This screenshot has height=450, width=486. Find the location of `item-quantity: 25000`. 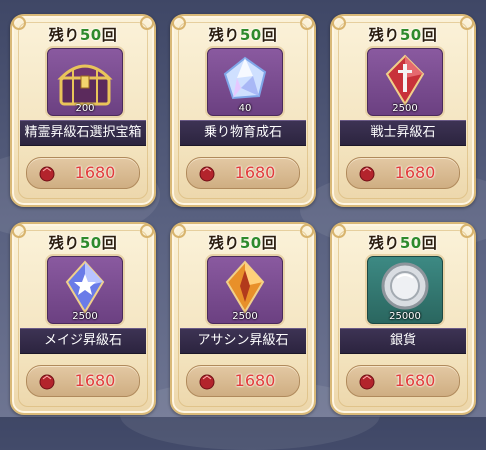

item-quantity: 25000 is located at coordinates (405, 316).